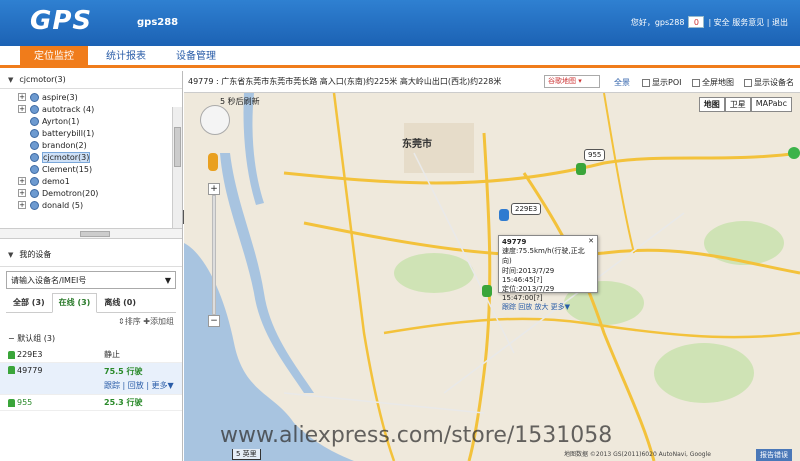 Image resolution: width=800 pixels, height=461 pixels. Describe the element at coordinates (91, 338) in the screenshot. I see `group-row: − 默认组 (3)` at that location.